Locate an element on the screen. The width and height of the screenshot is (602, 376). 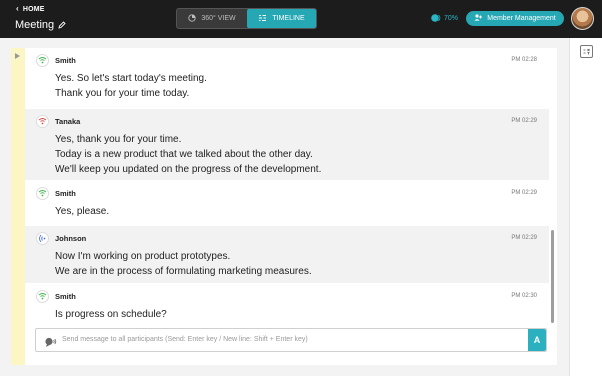
timeline-label: TIMELINE is located at coordinates (288, 18).